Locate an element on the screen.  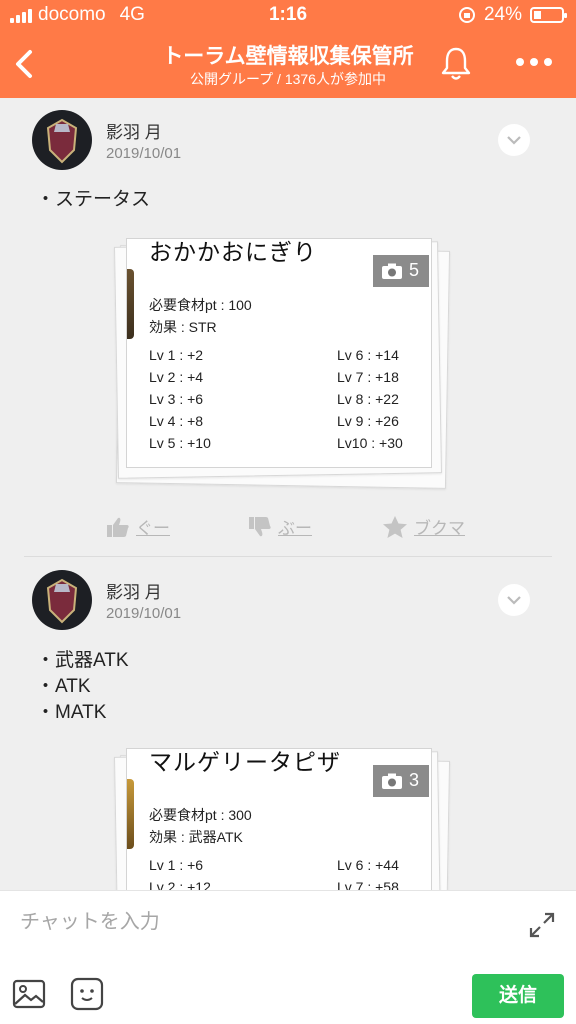
post-text-line: ・ステータス is located at coordinates (93, 199).